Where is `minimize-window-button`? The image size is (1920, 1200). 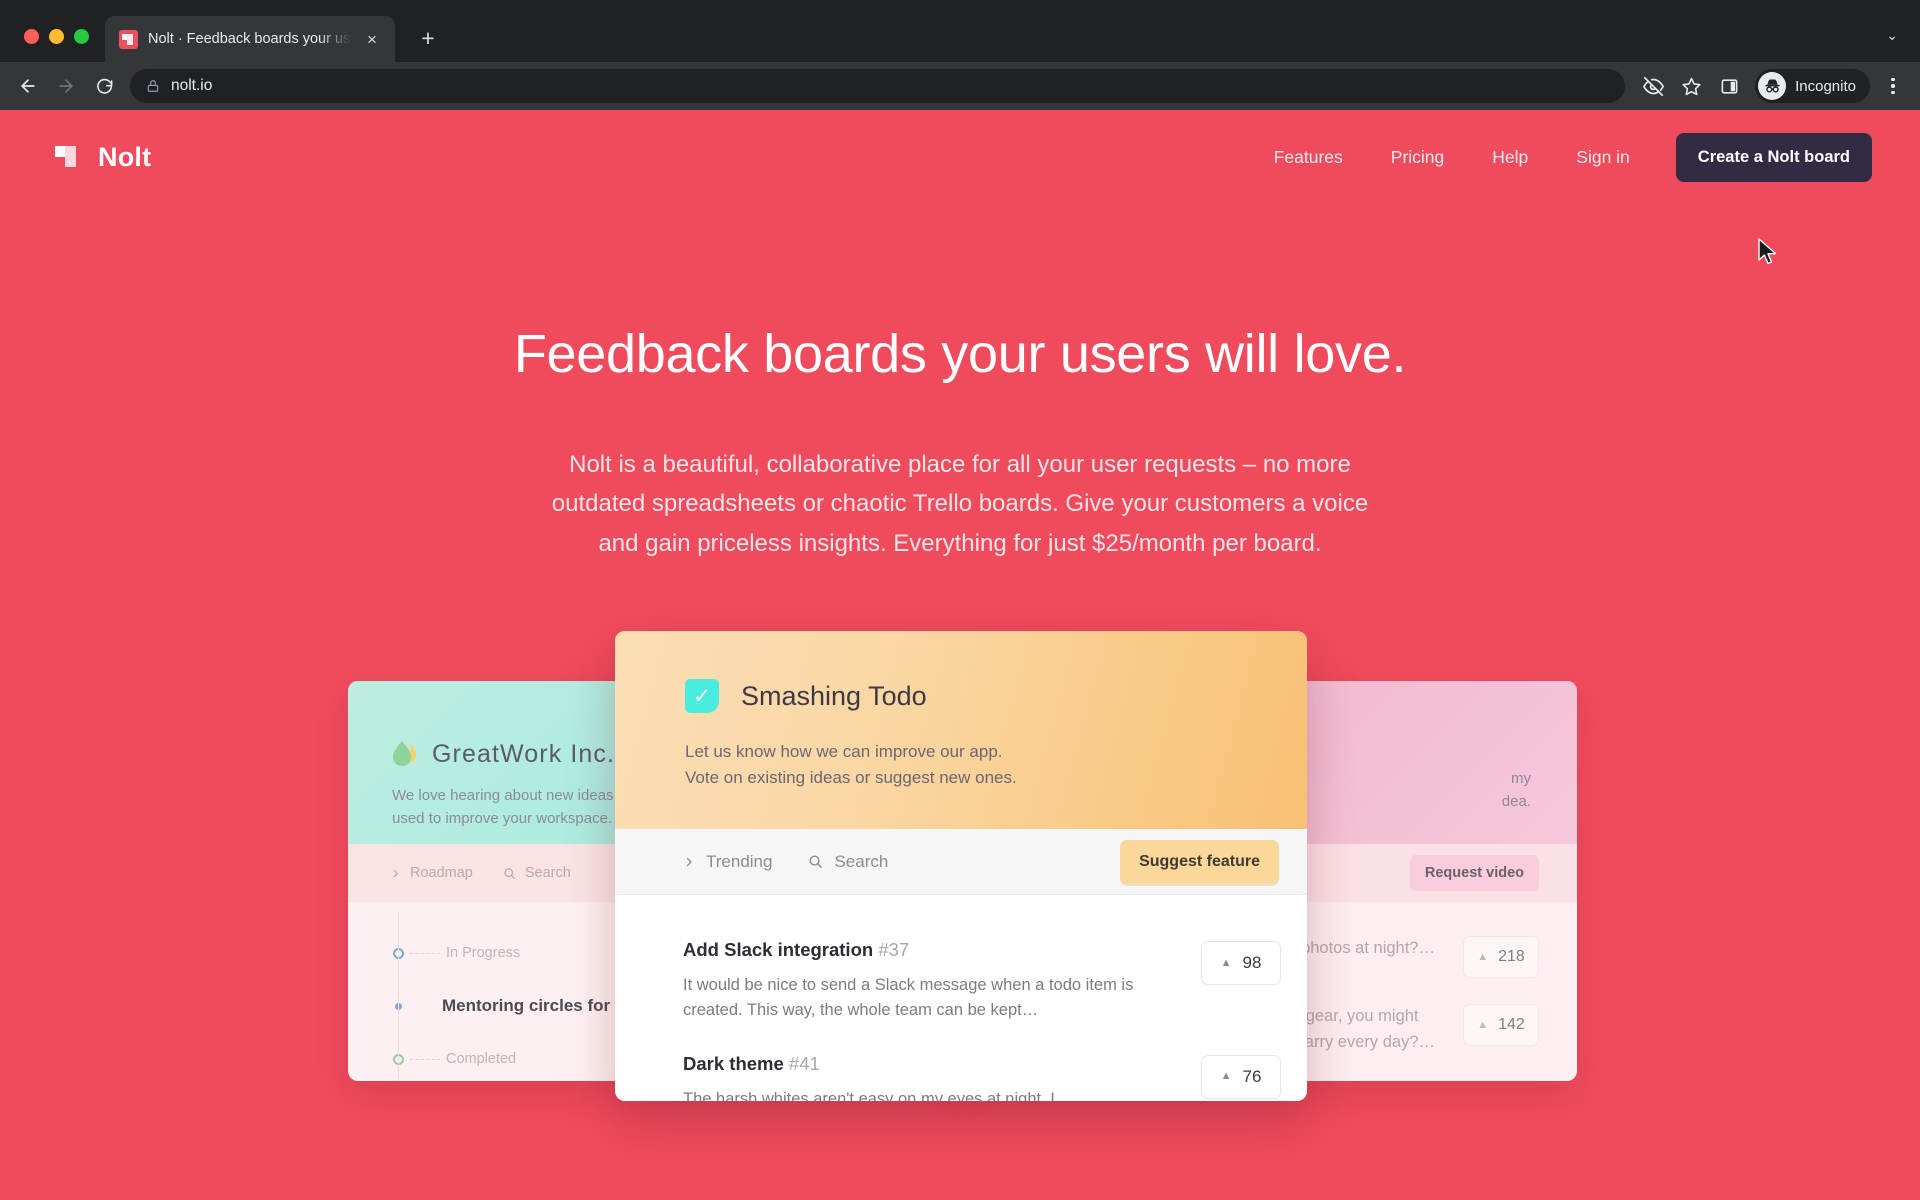
minimize-window-button is located at coordinates (56, 36).